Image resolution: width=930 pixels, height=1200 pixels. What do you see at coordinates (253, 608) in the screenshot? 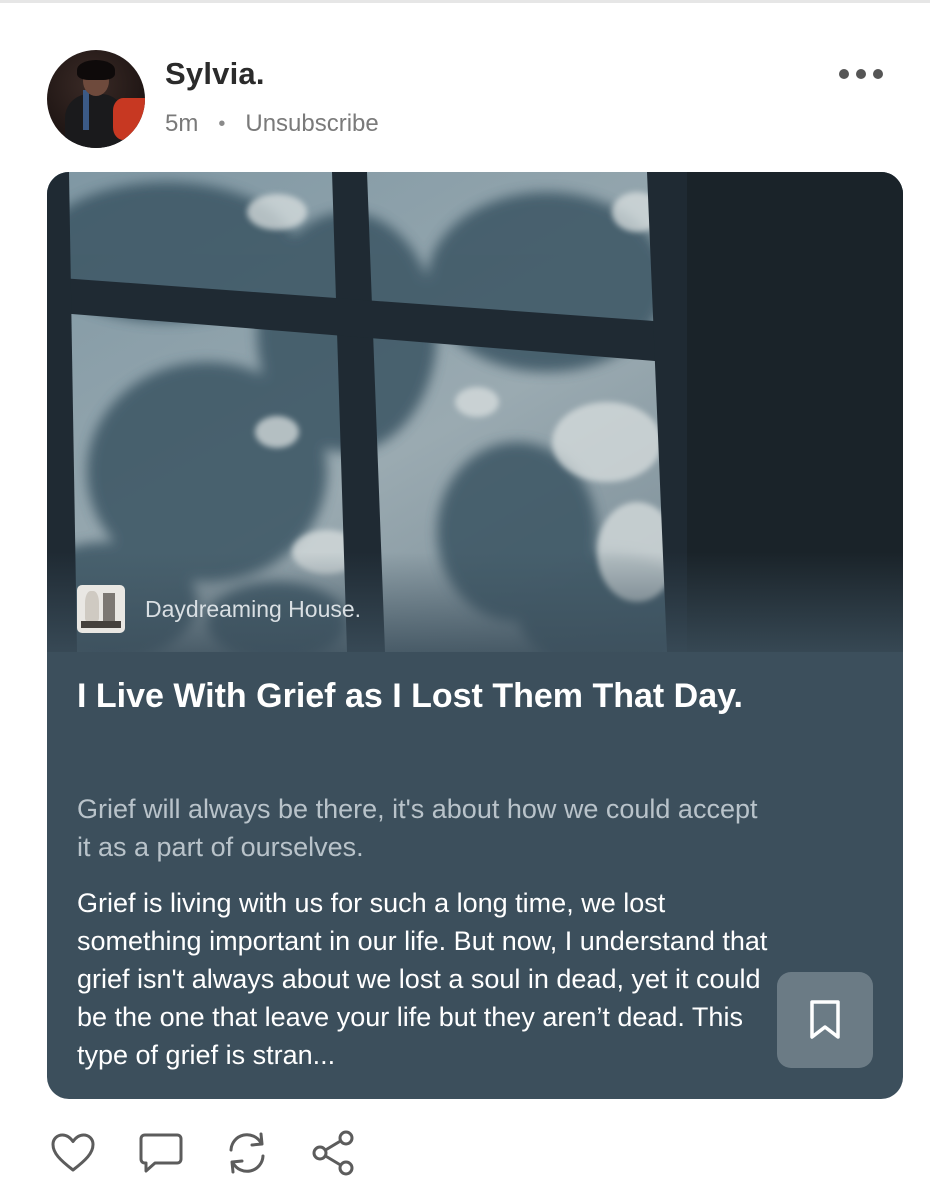
I see `publication-name: Daydreaming House.` at bounding box center [253, 608].